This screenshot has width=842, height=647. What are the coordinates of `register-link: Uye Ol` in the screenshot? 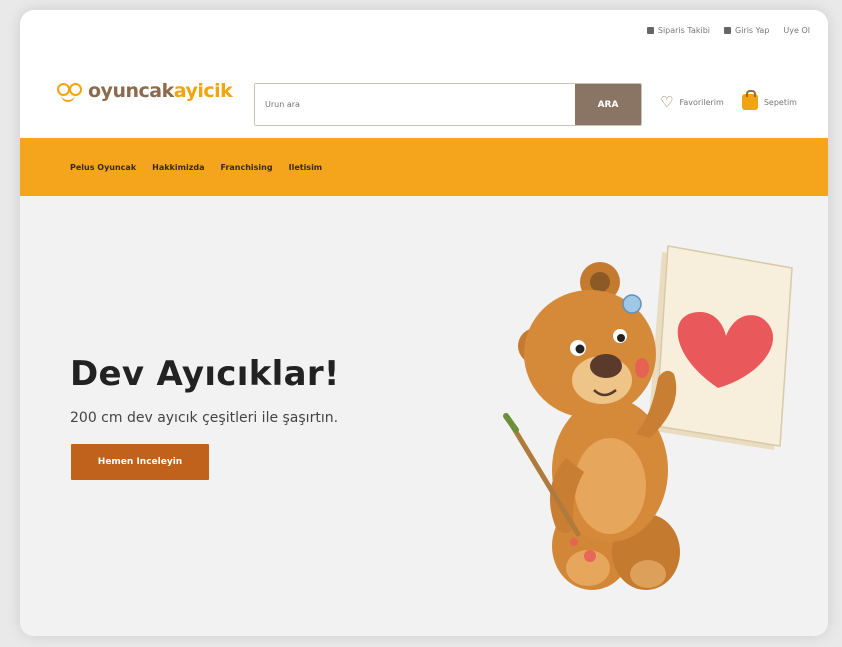 It's located at (796, 30).